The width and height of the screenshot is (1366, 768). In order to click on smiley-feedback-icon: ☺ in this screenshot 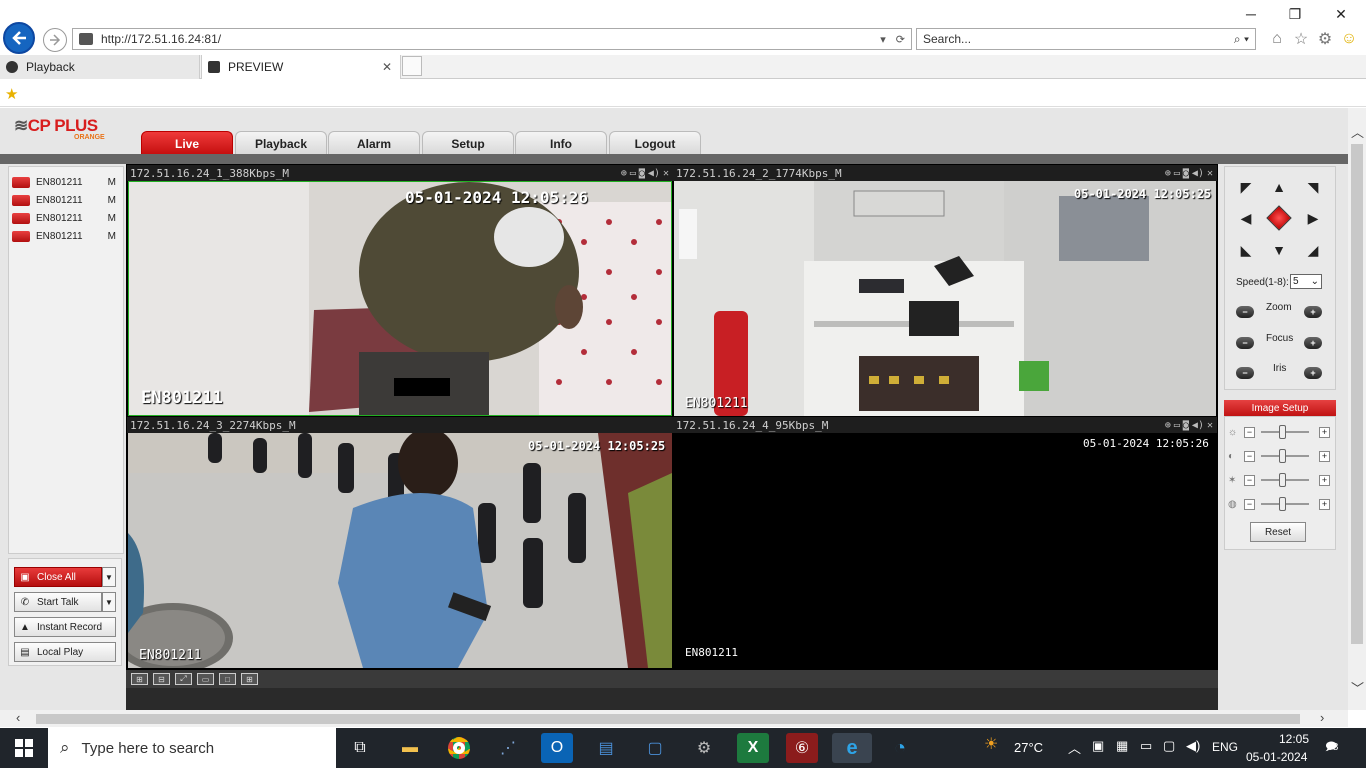, I will do `click(1349, 39)`.